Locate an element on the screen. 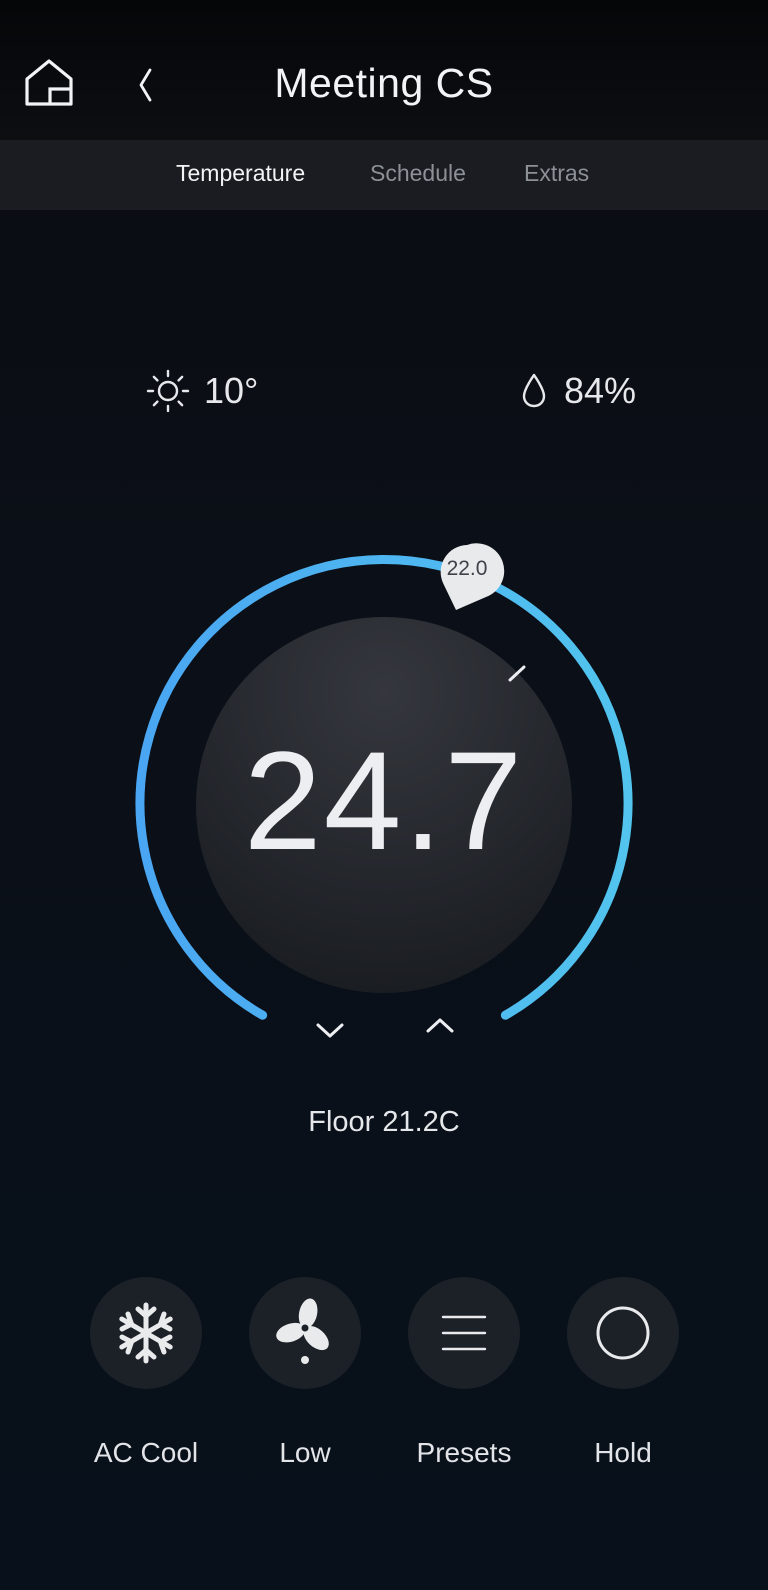  humidity-value: 84% is located at coordinates (600, 390).